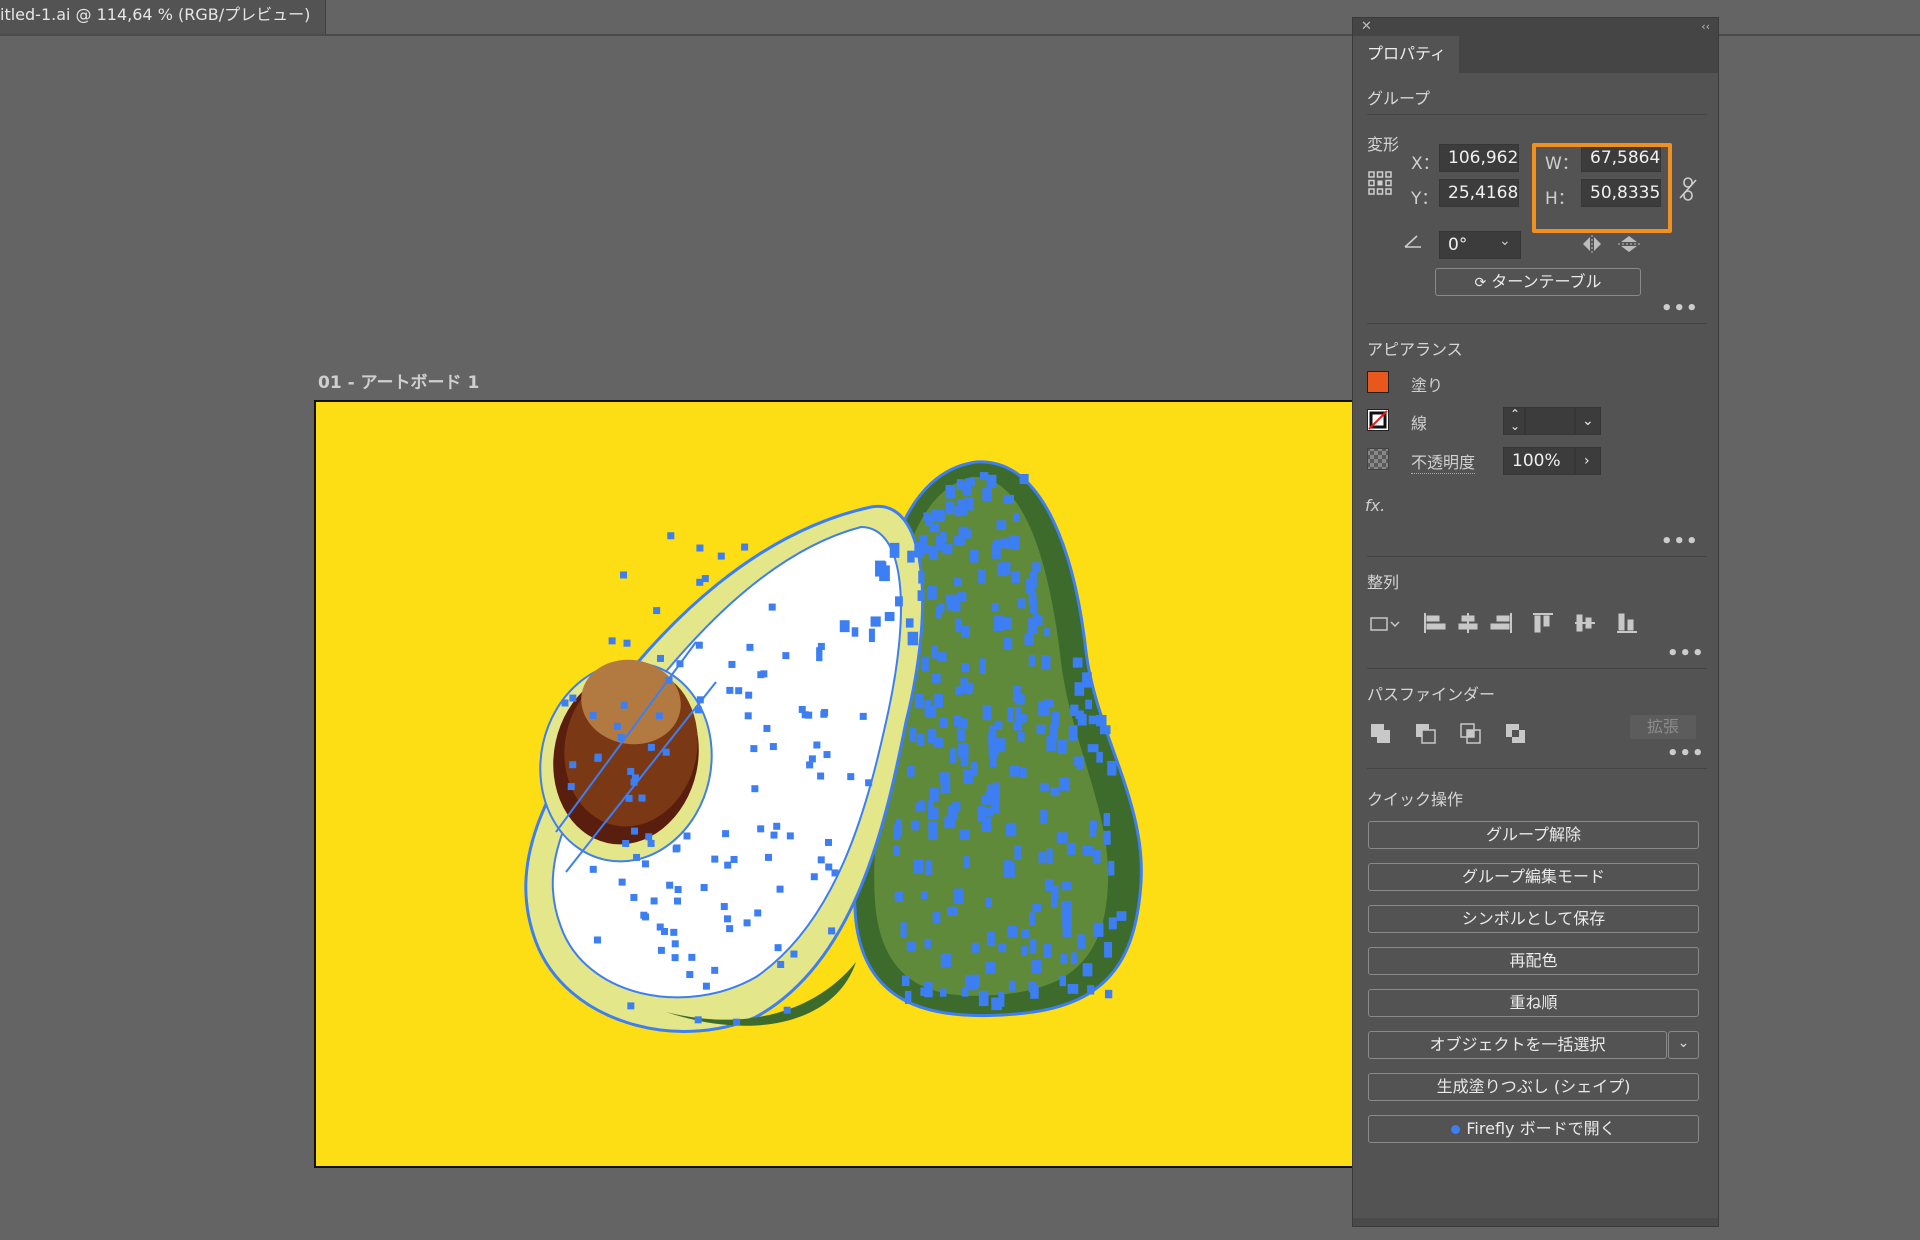 This screenshot has width=1920, height=1240. I want to click on exclude-icon, so click(1515, 733).